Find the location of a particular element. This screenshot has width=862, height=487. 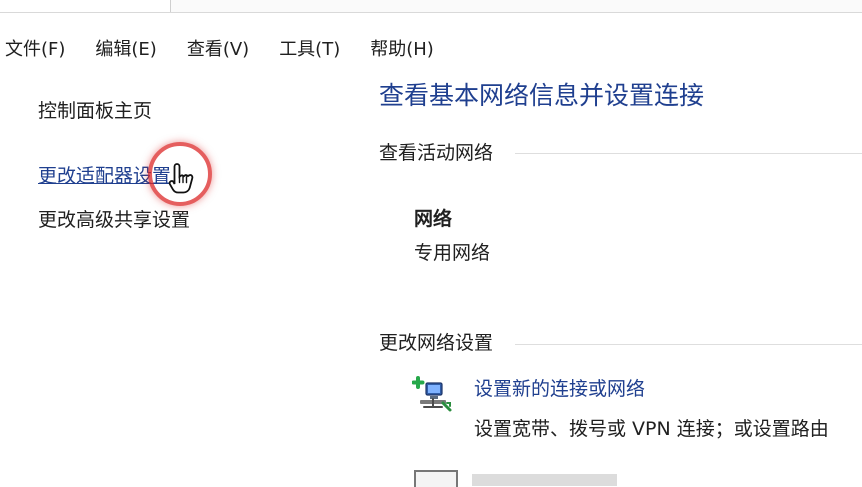

sidebar-home-link: 控制面板主页 is located at coordinates (95, 109).